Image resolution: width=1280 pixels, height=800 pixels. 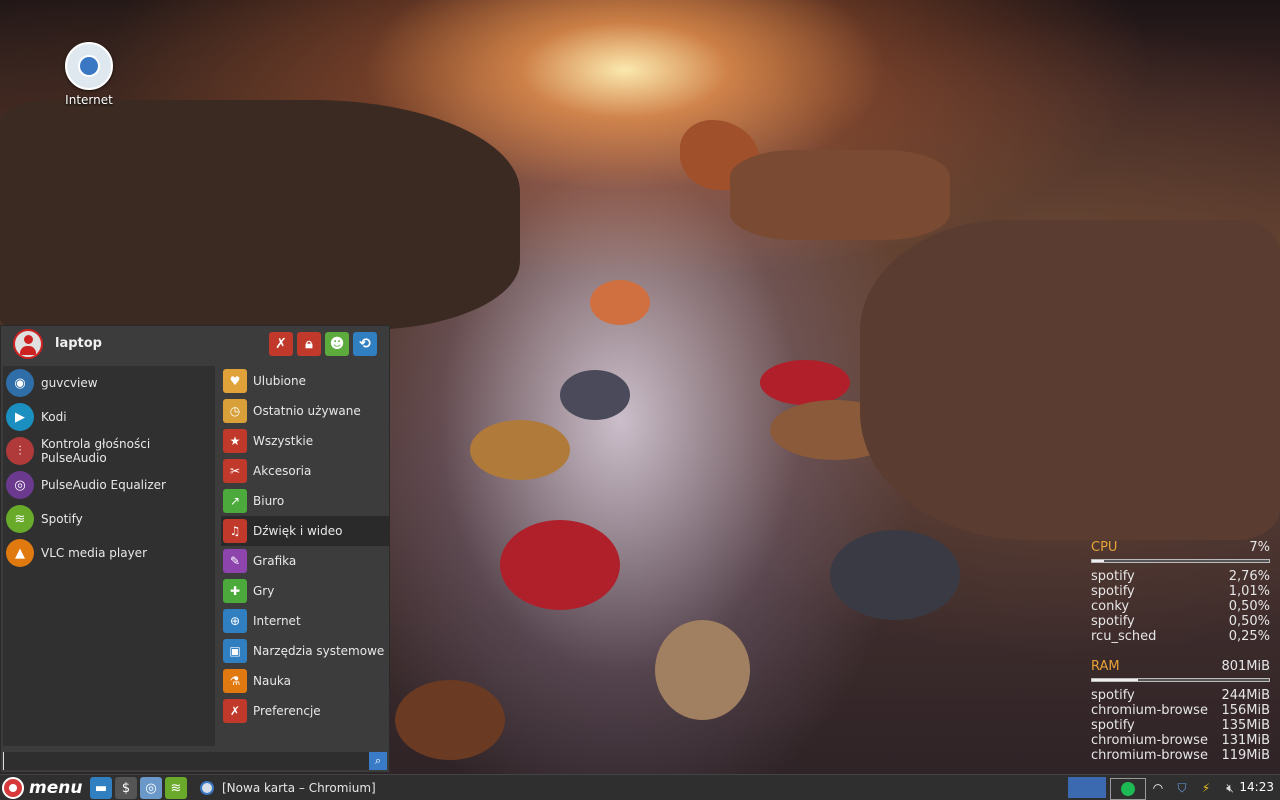 What do you see at coordinates (103, 485) in the screenshot?
I see `favorite-label: PulseAudio Equalizer` at bounding box center [103, 485].